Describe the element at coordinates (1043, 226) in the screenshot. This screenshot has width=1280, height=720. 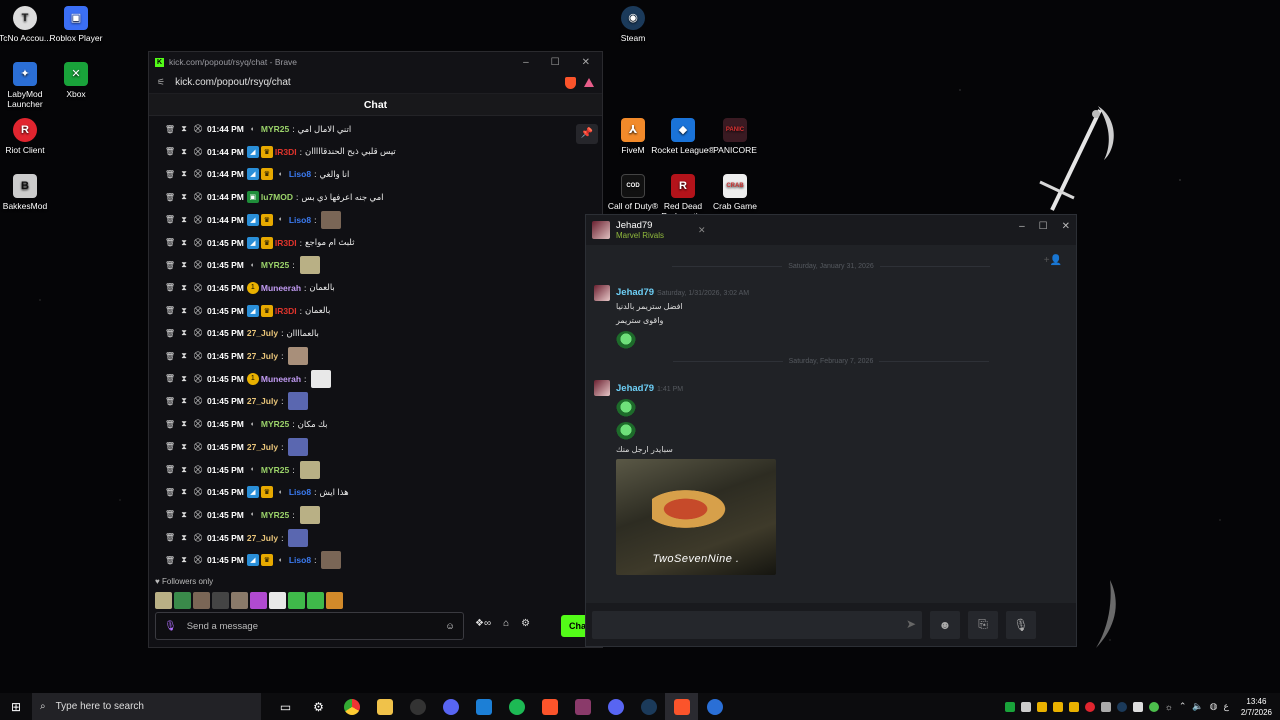
I see `maximize-icon: ☐` at that location.